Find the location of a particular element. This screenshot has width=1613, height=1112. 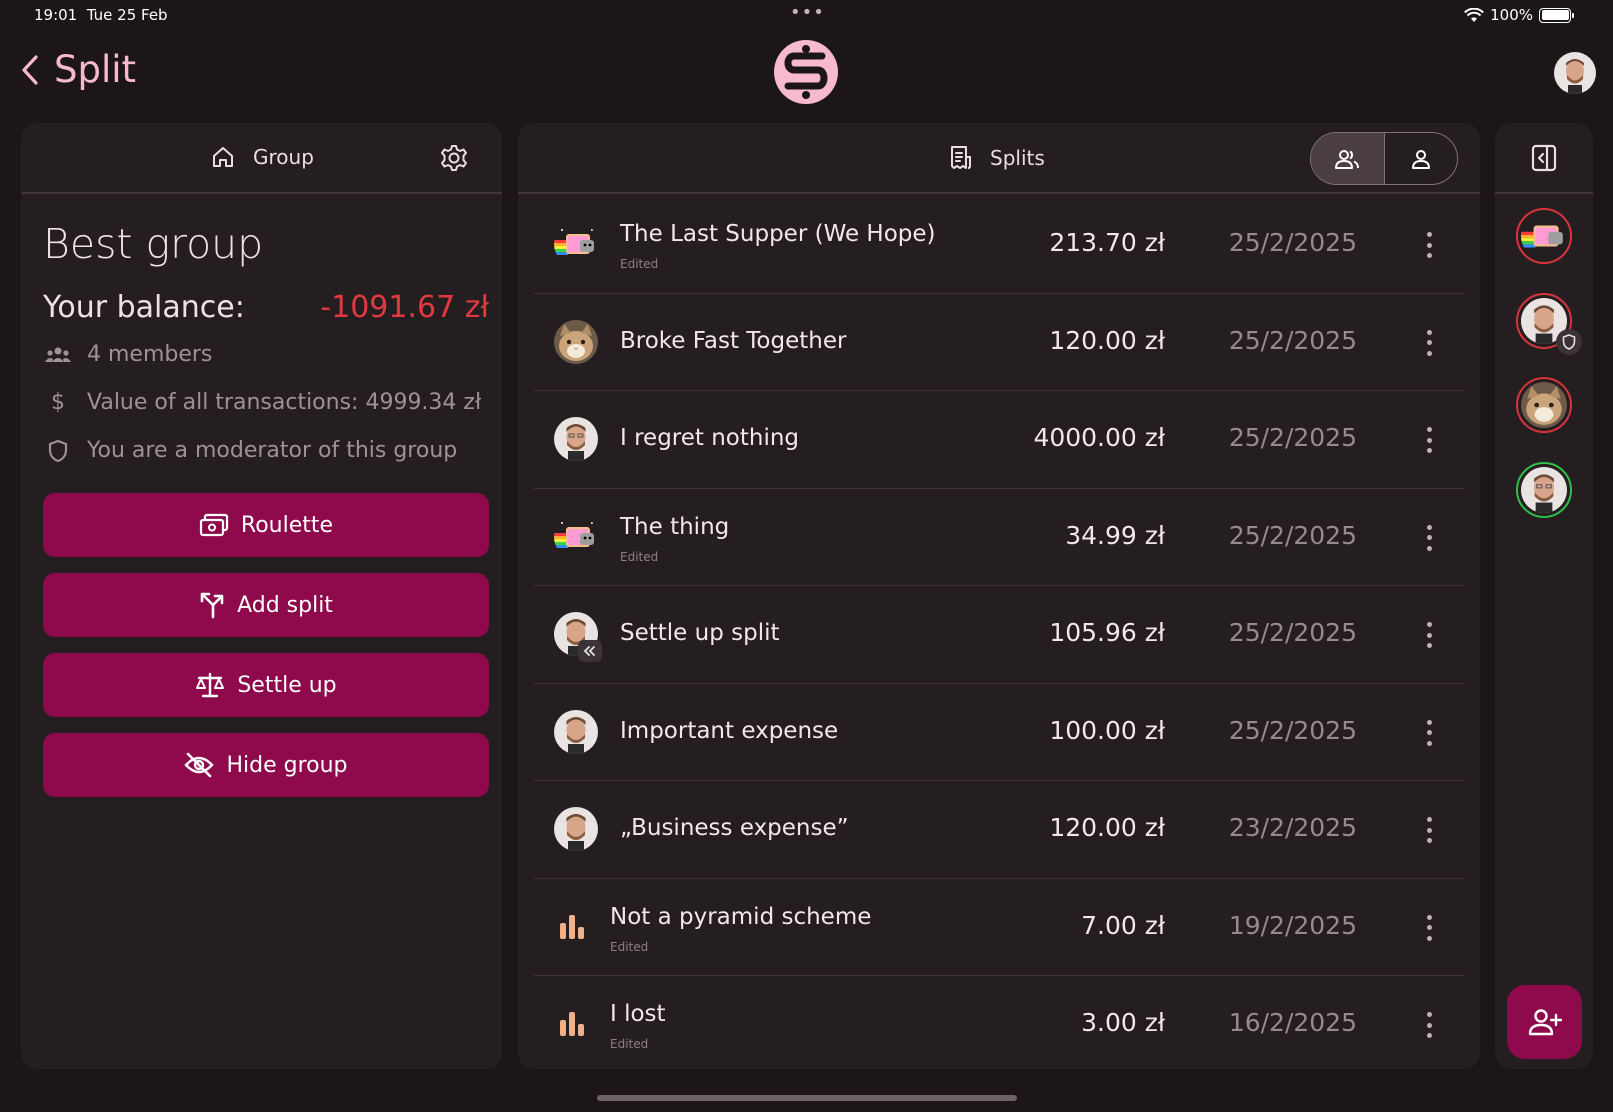

split-amount: 4000.00 zł is located at coordinates (1099, 437).